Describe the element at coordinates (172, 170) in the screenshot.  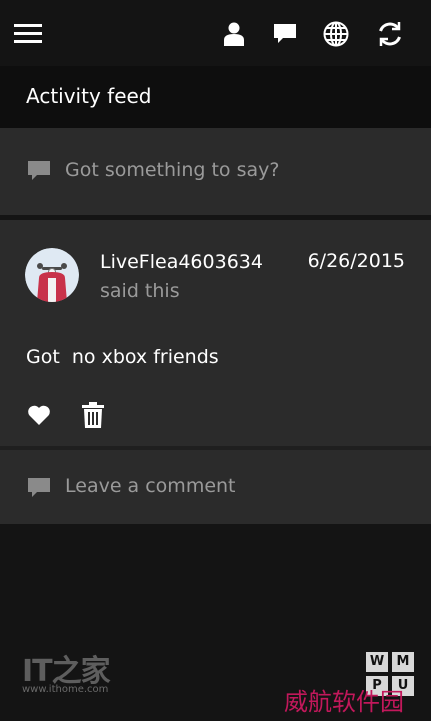
I see `composer-placeholder: Got something to say?` at that location.